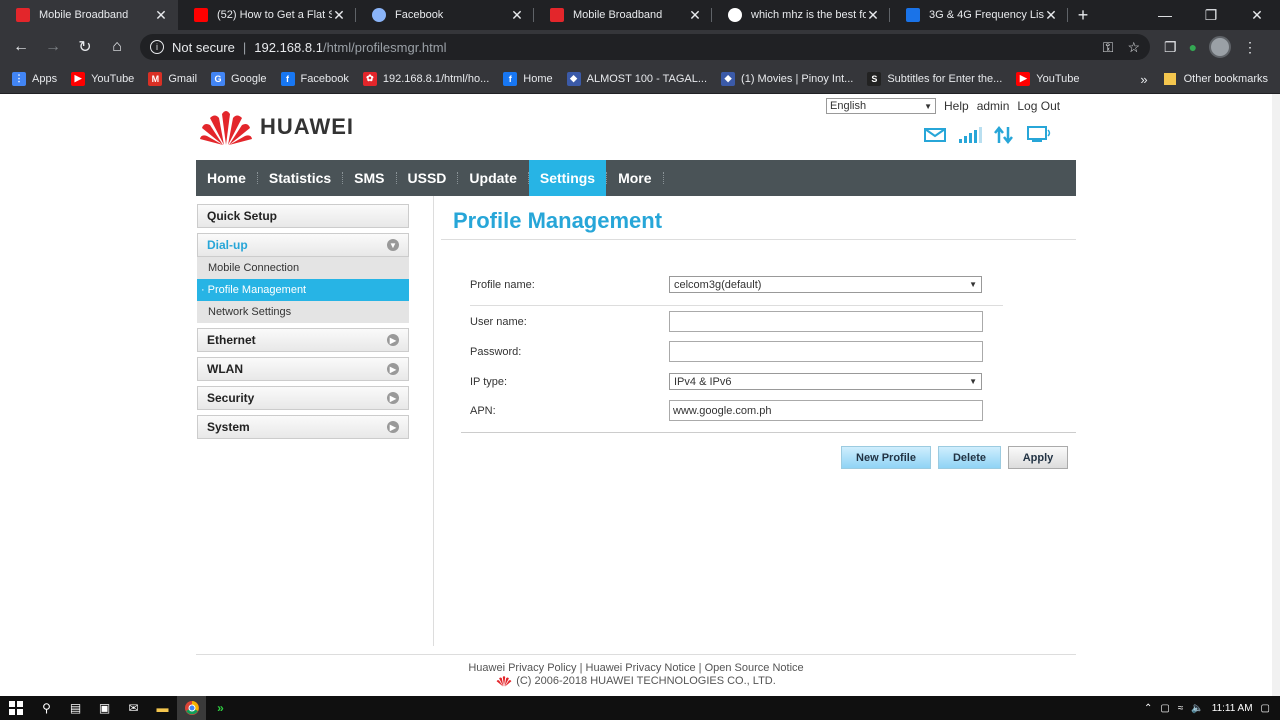  Describe the element at coordinates (21, 47) in the screenshot. I see `back-arrow-icon: ←` at that location.